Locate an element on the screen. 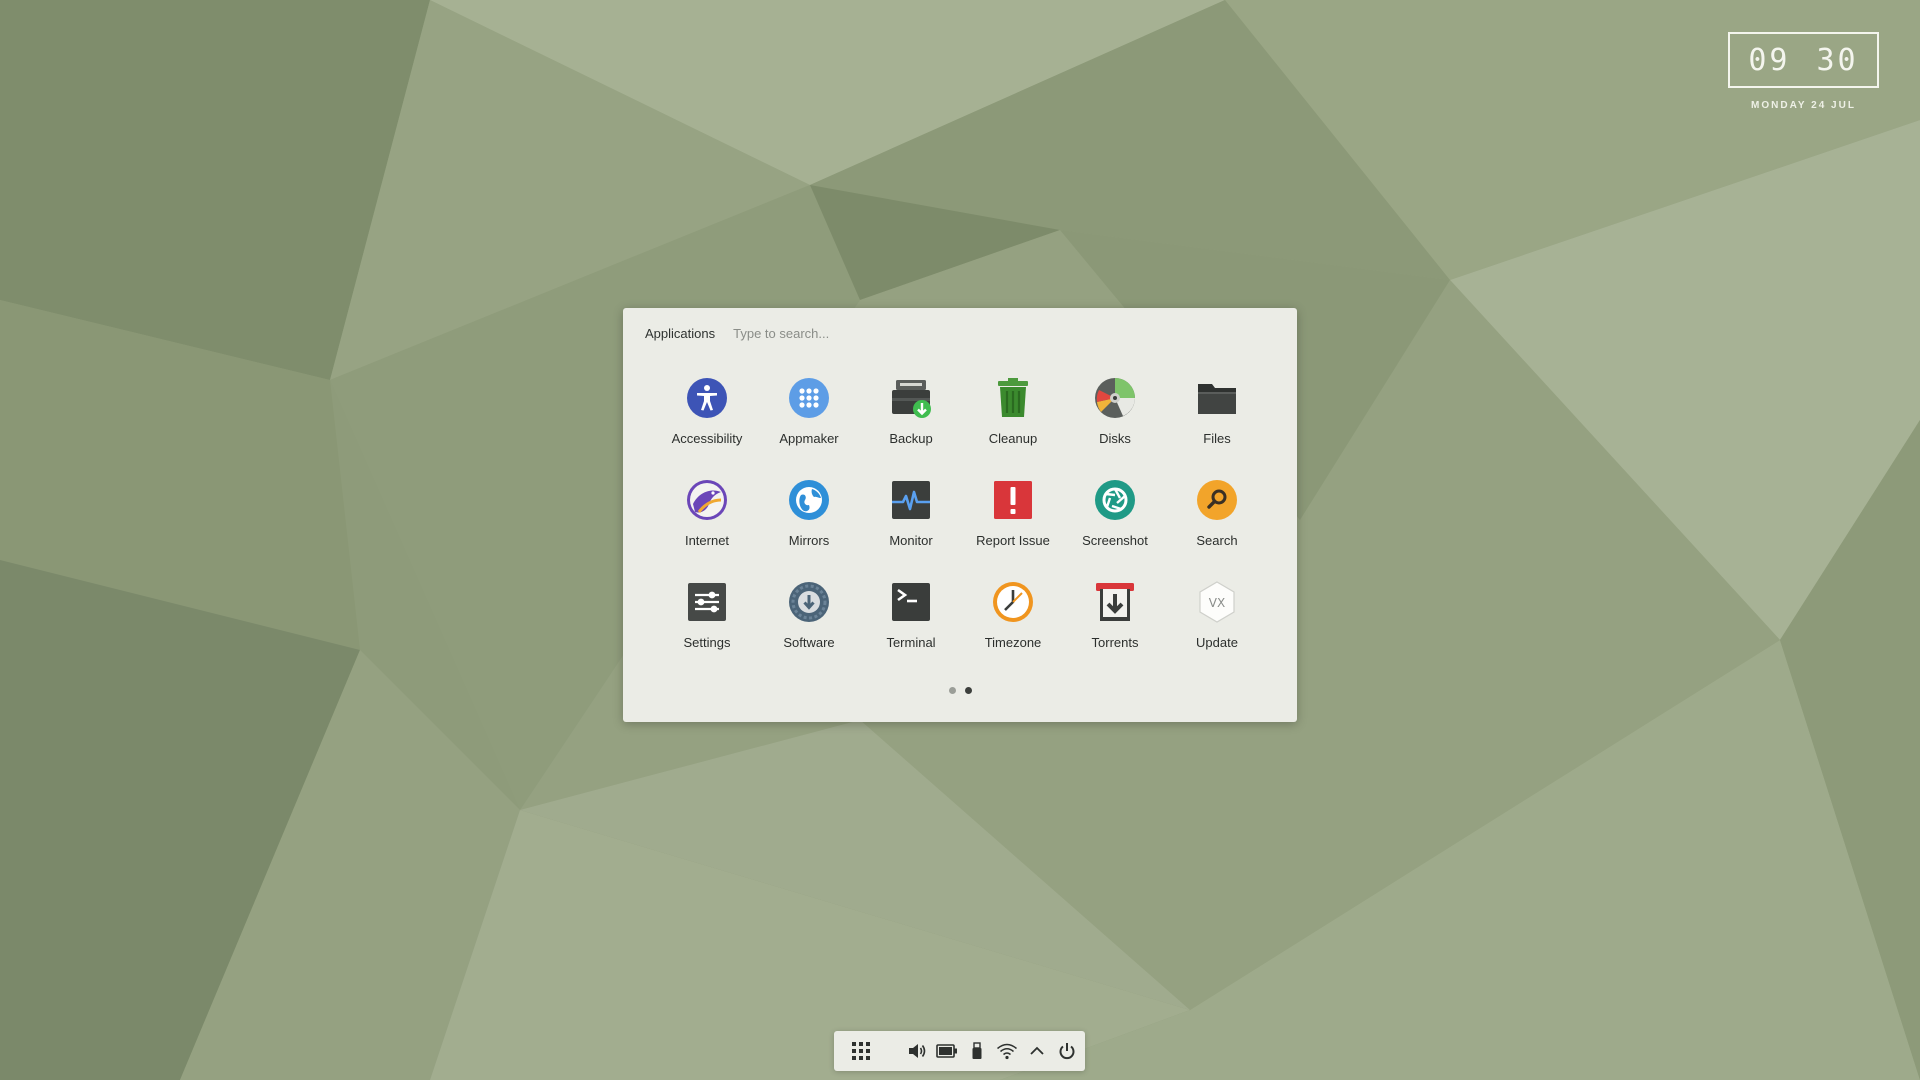 This screenshot has width=1920, height=1080. power-icon is located at coordinates (1067, 1051).